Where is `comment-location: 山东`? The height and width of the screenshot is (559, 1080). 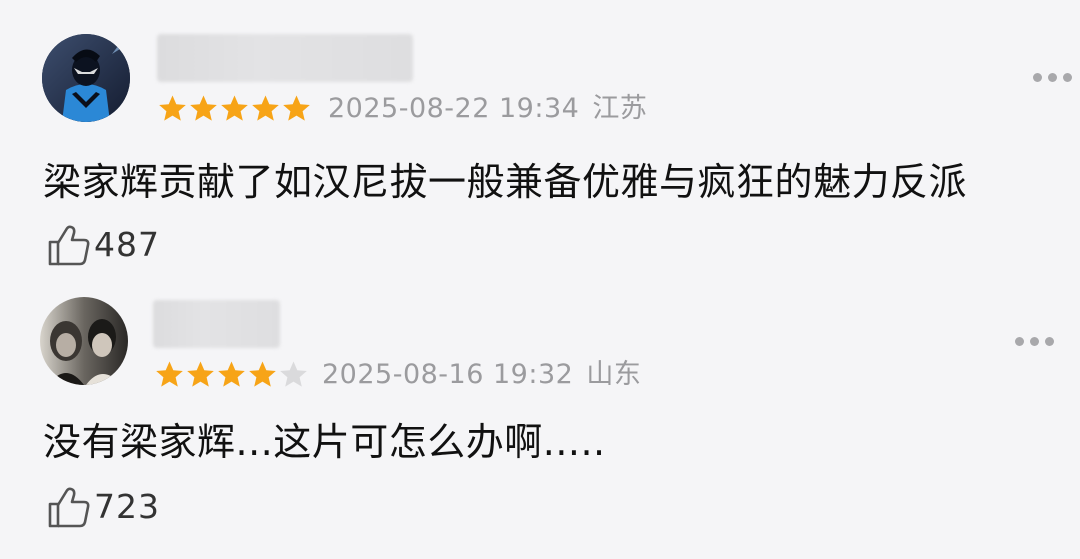 comment-location: 山东 is located at coordinates (614, 374).